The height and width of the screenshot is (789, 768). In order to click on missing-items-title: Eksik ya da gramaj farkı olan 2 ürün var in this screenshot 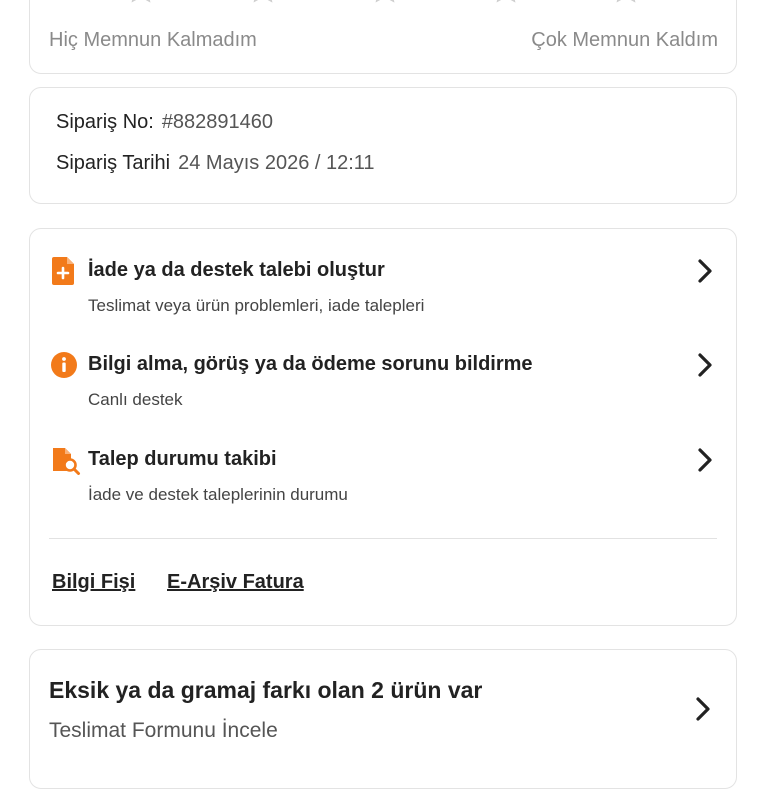, I will do `click(266, 690)`.